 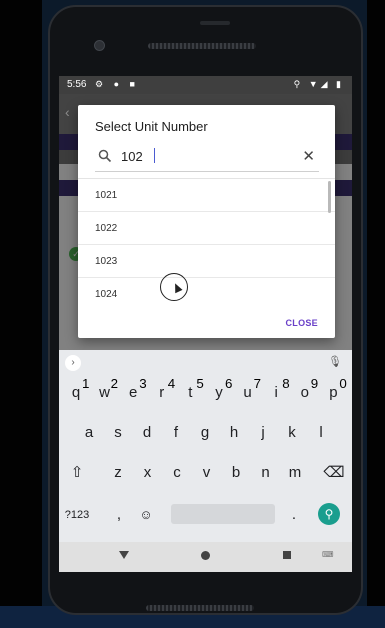 I want to click on dialog-title: Select Unit Number, so click(x=151, y=126).